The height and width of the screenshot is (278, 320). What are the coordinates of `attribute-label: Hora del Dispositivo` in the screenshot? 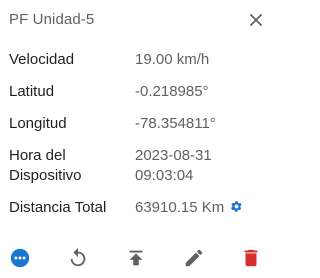 It's located at (68, 166).